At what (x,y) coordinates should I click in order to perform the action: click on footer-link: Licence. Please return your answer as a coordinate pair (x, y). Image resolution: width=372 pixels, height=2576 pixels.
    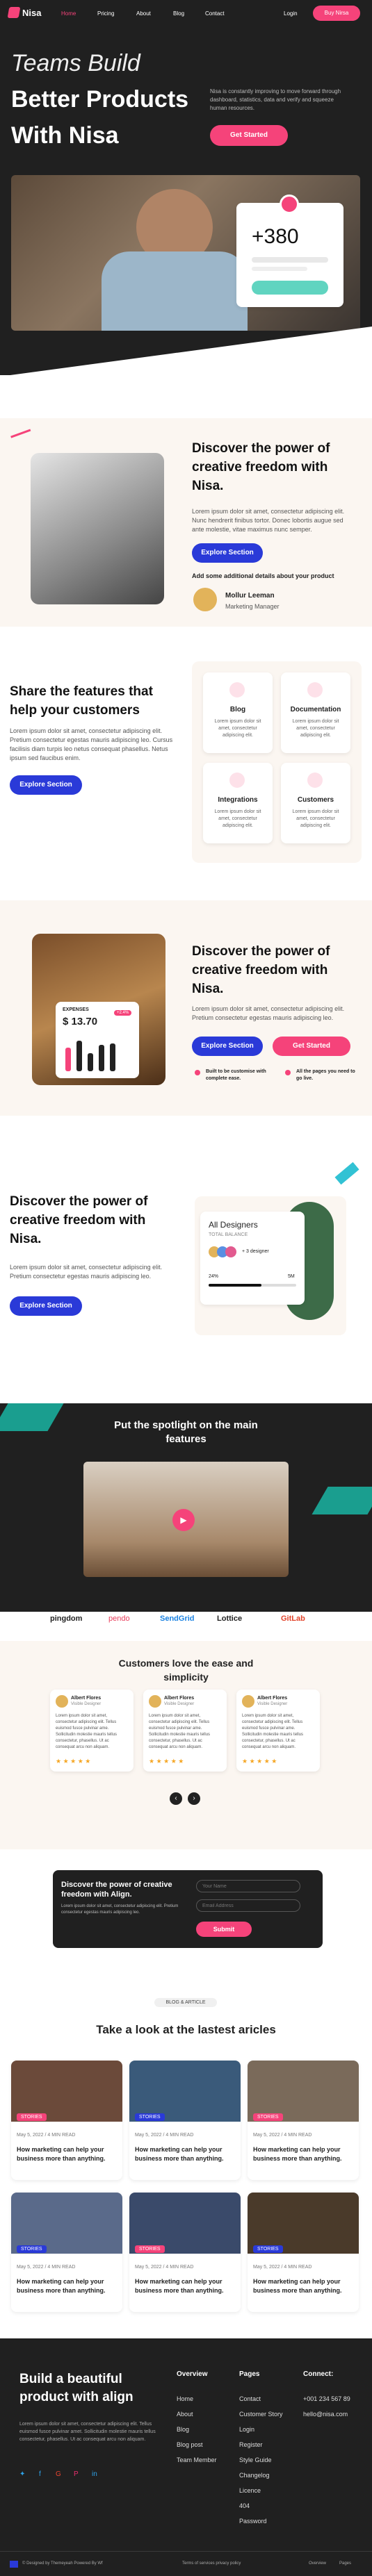
    Looking at the image, I should click on (250, 2491).